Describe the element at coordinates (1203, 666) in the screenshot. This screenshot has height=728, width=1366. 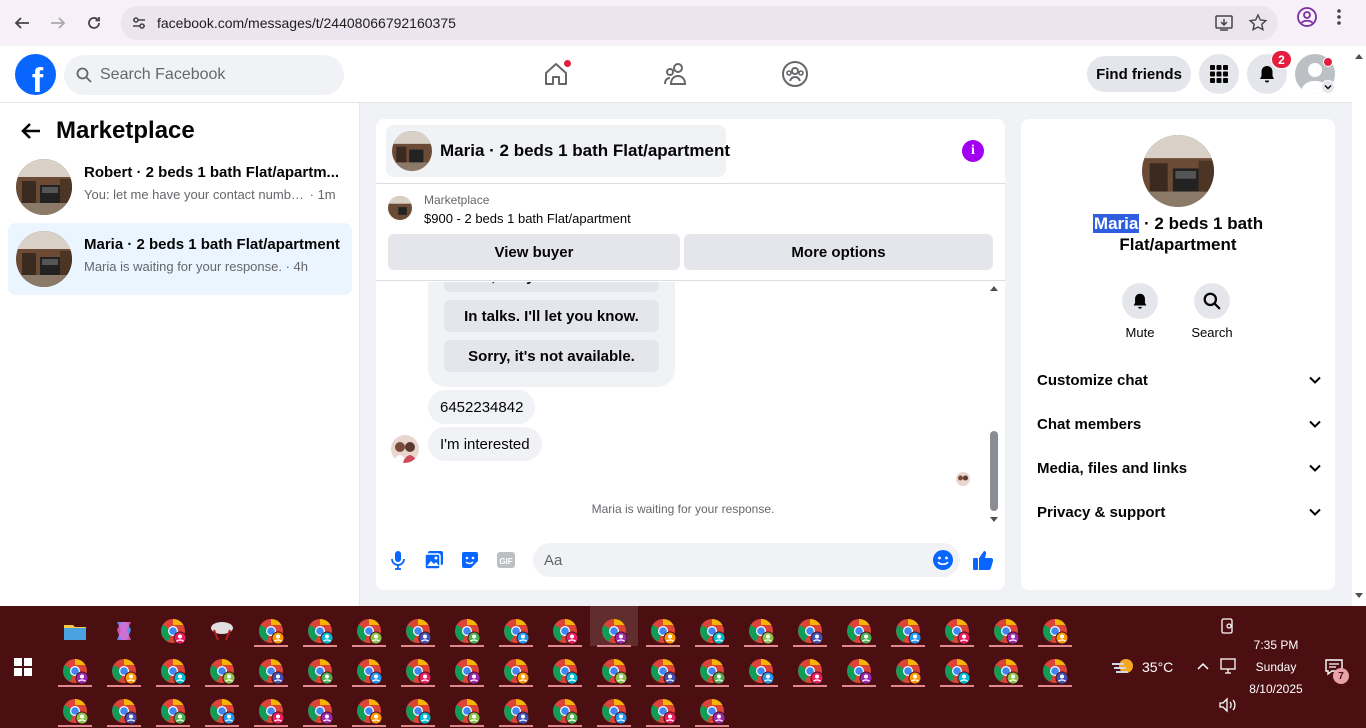
I see `show-hidden-icons-chevron` at that location.